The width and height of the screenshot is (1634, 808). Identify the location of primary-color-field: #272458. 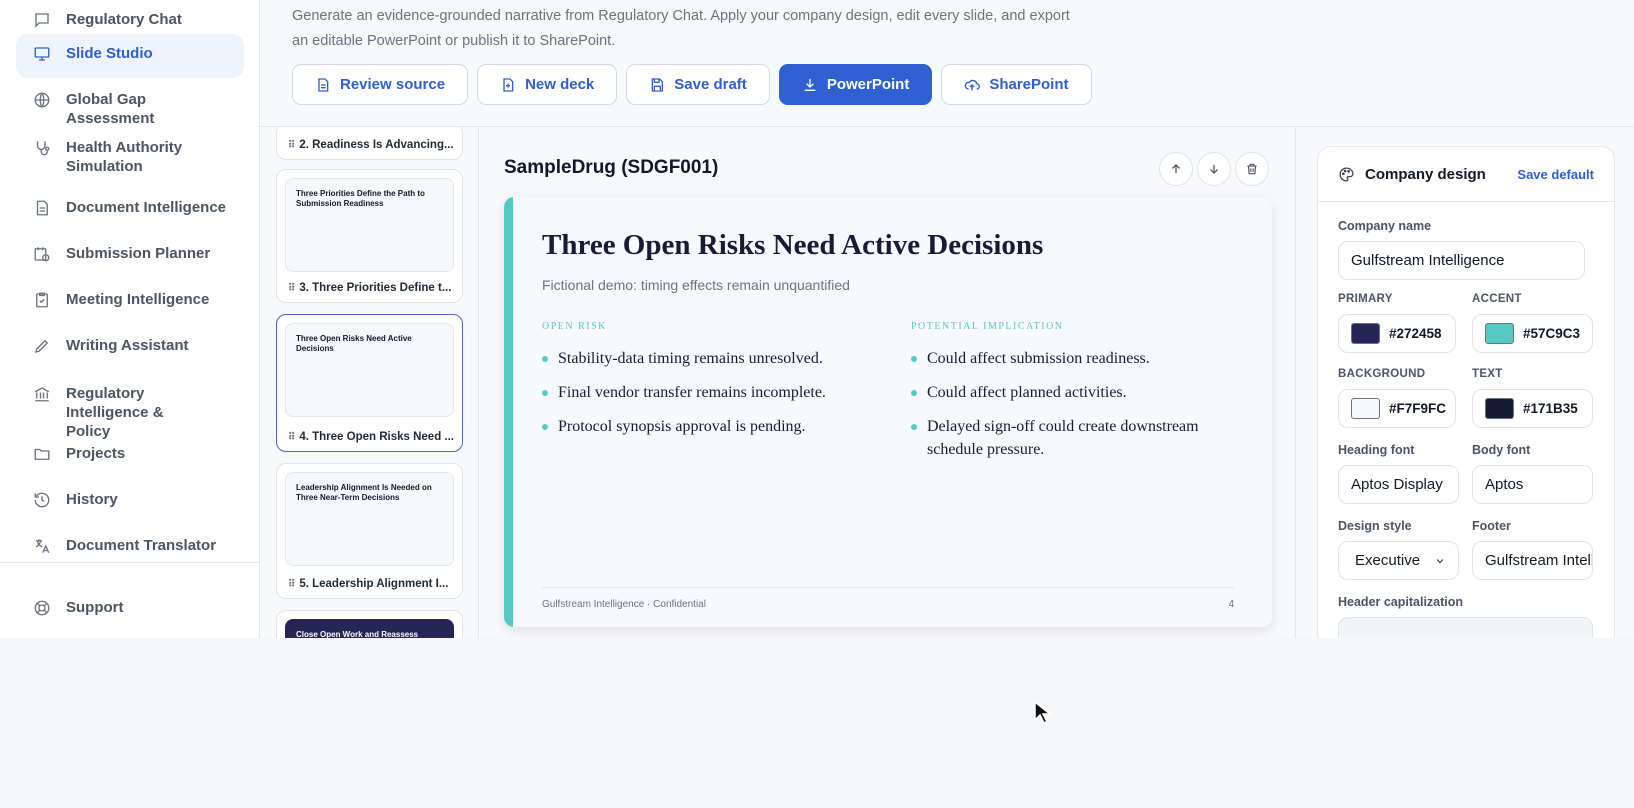
(1397, 333).